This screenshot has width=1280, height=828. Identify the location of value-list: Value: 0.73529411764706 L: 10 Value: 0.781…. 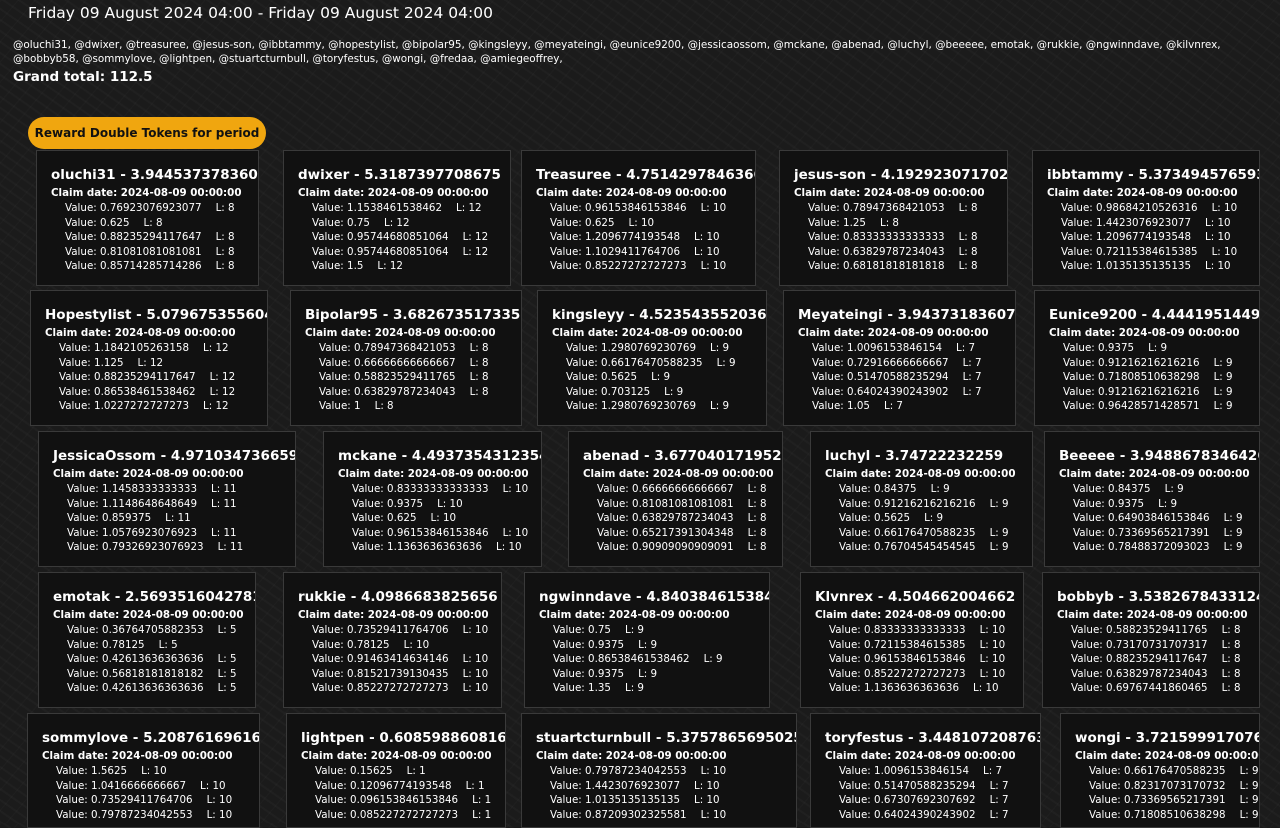
(400, 659).